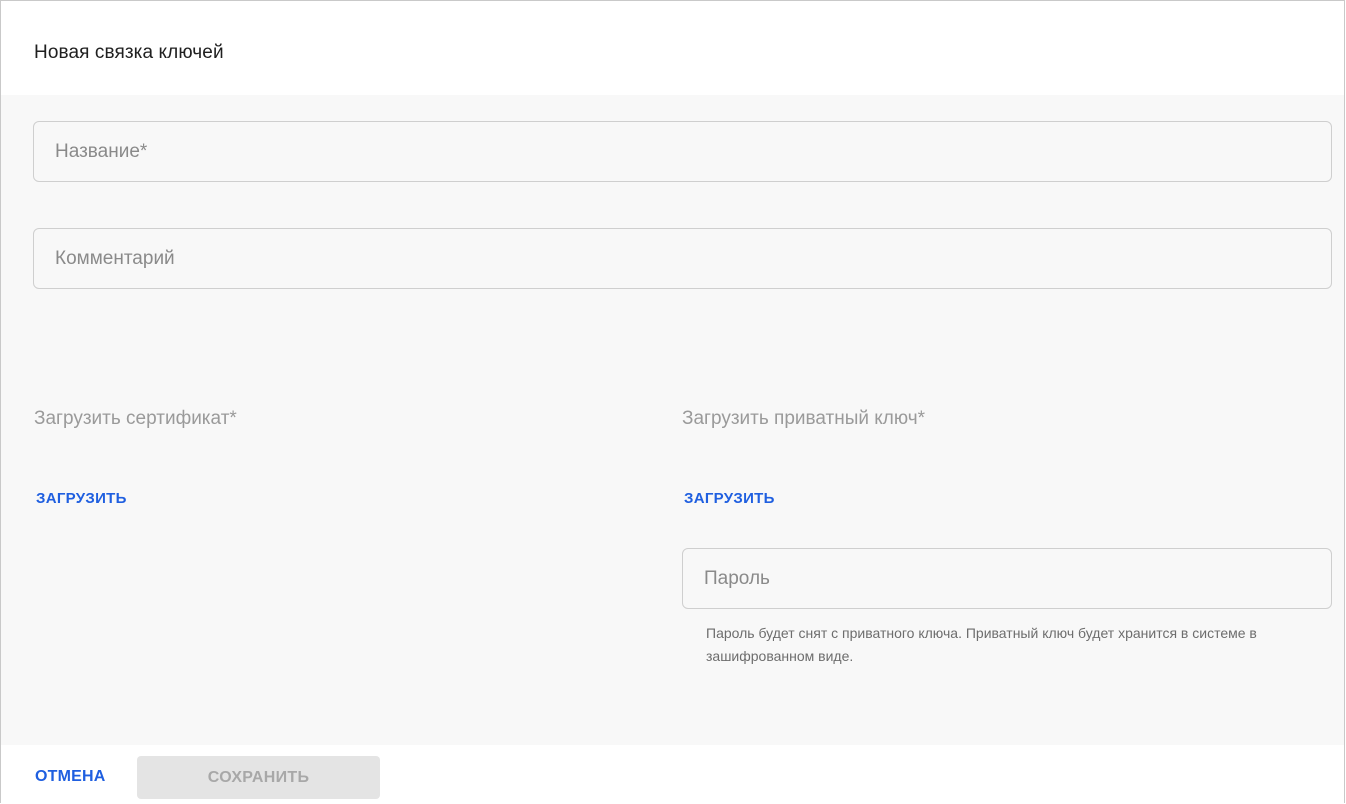  I want to click on dialog-title: Новая связка ключей, so click(129, 52).